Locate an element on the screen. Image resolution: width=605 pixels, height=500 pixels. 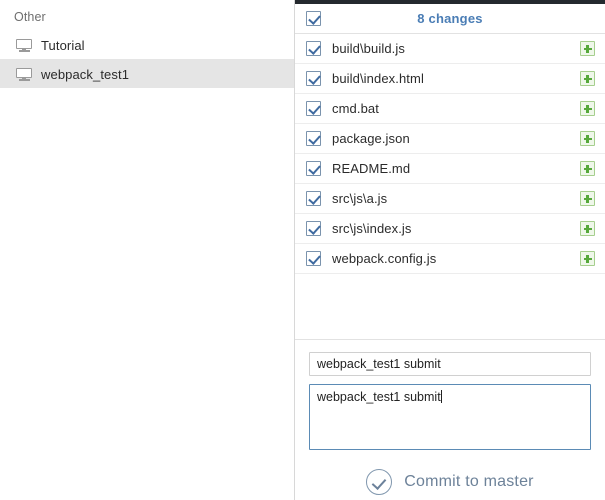
commit-description-text: webpack_test1 submit is located at coordinates (379, 397).